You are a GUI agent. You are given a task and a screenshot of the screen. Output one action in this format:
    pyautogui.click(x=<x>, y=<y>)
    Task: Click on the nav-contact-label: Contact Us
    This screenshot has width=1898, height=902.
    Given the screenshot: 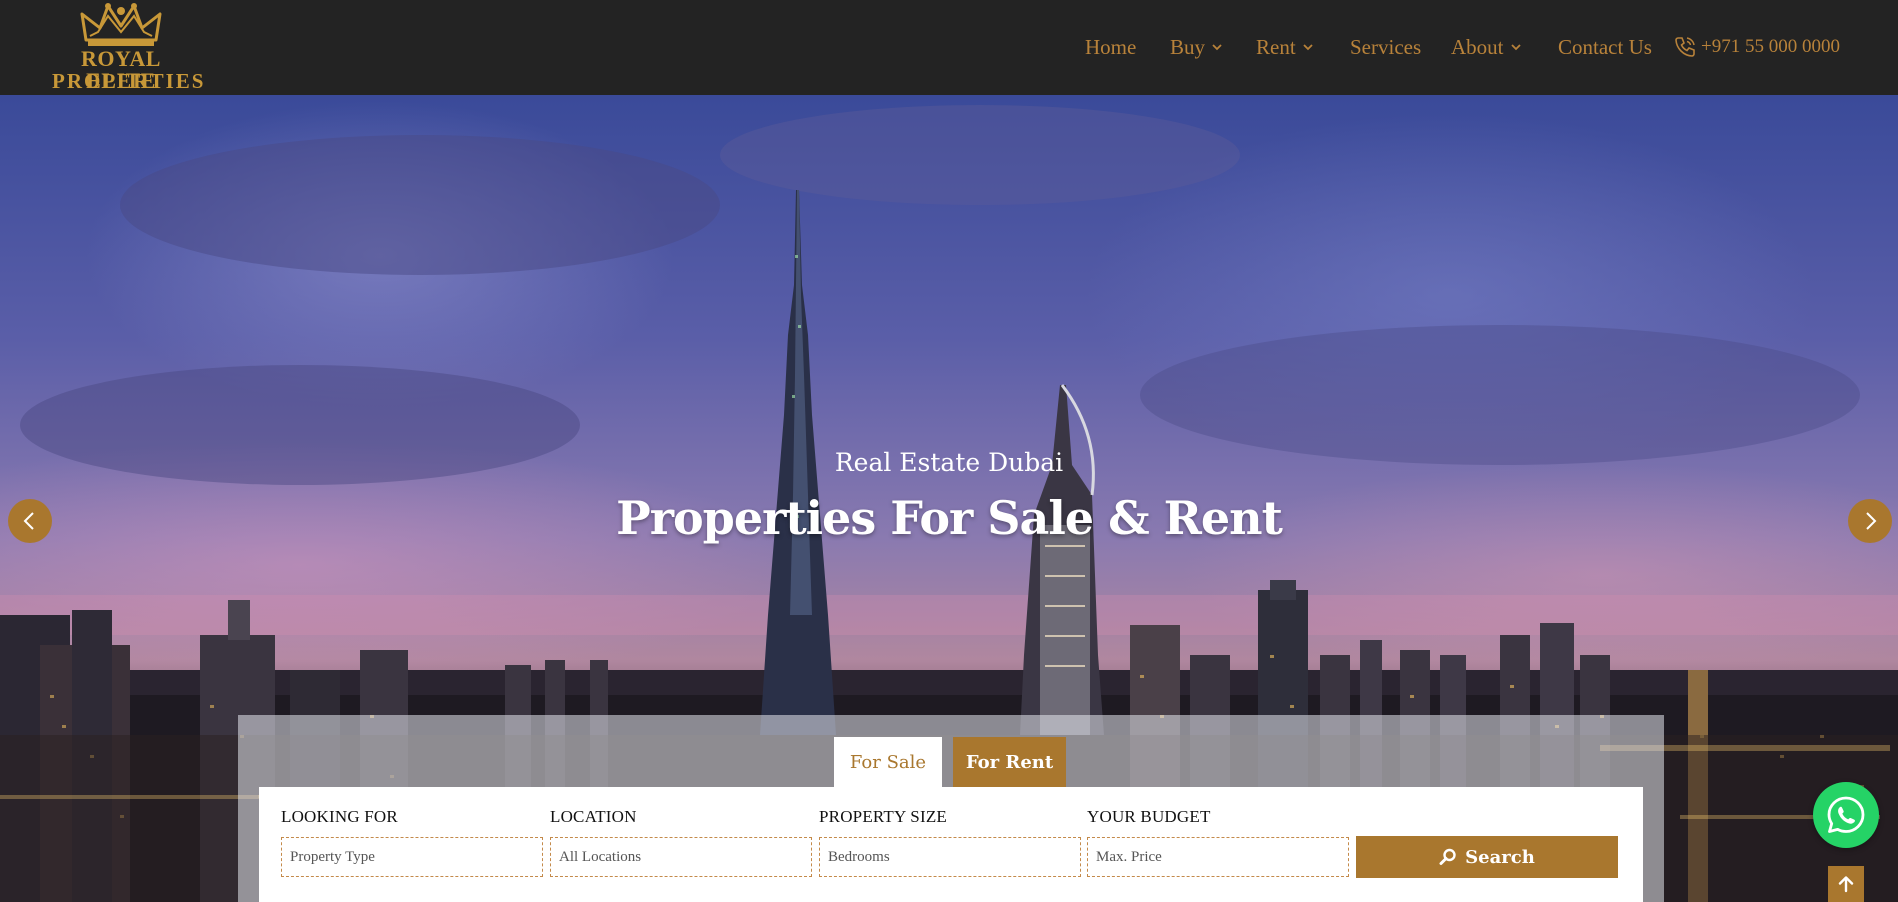 What is the action you would take?
    pyautogui.click(x=1605, y=47)
    